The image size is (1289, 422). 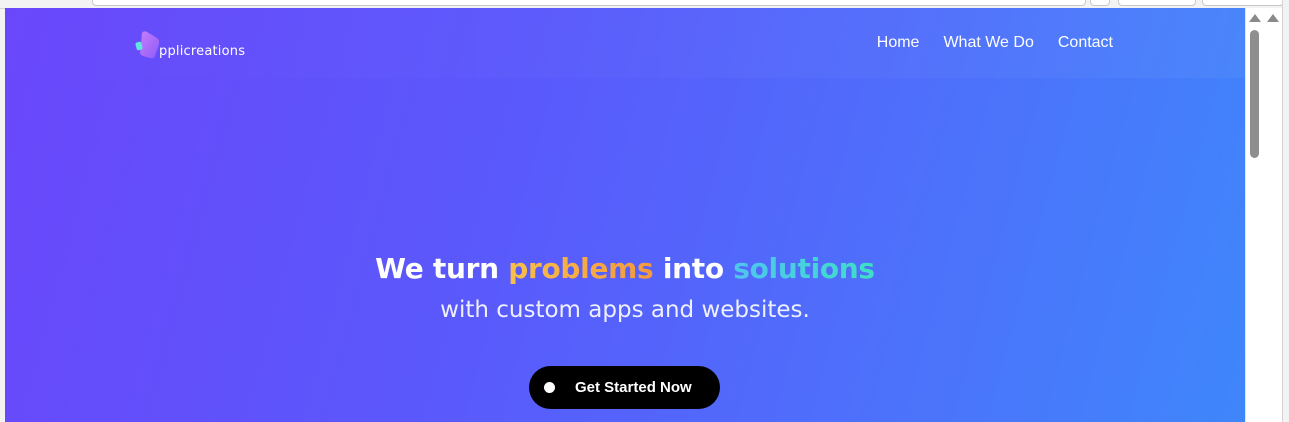 What do you see at coordinates (1100, 3) in the screenshot?
I see `toolbar-button-edge` at bounding box center [1100, 3].